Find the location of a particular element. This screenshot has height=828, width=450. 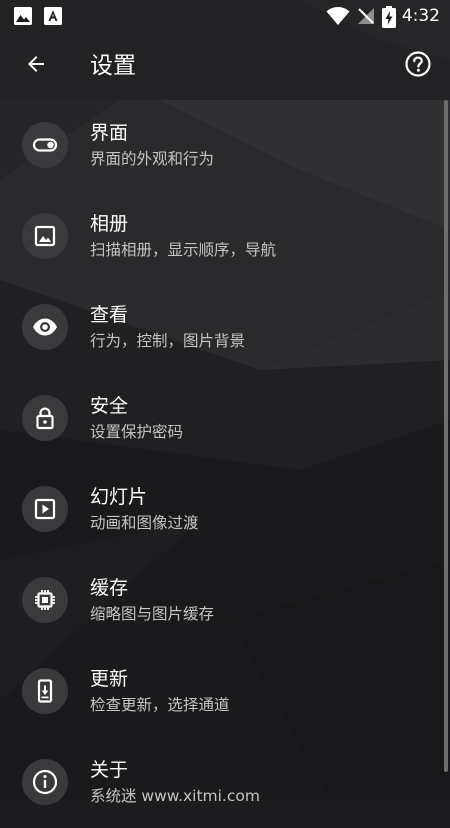

settings-item-slideshow: 幻灯片 动画和图像过渡 is located at coordinates (225, 509).